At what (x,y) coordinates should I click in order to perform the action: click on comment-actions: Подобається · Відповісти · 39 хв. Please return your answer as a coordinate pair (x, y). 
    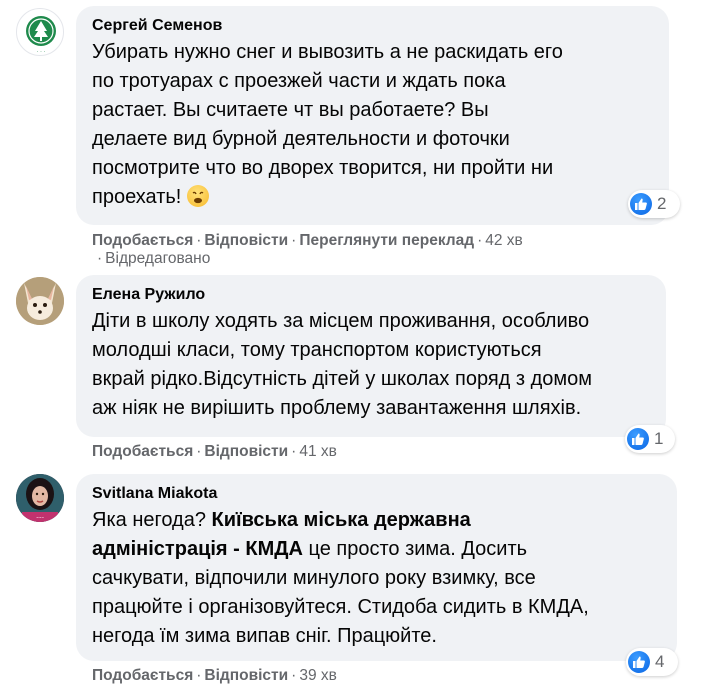
    Looking at the image, I should click on (214, 675).